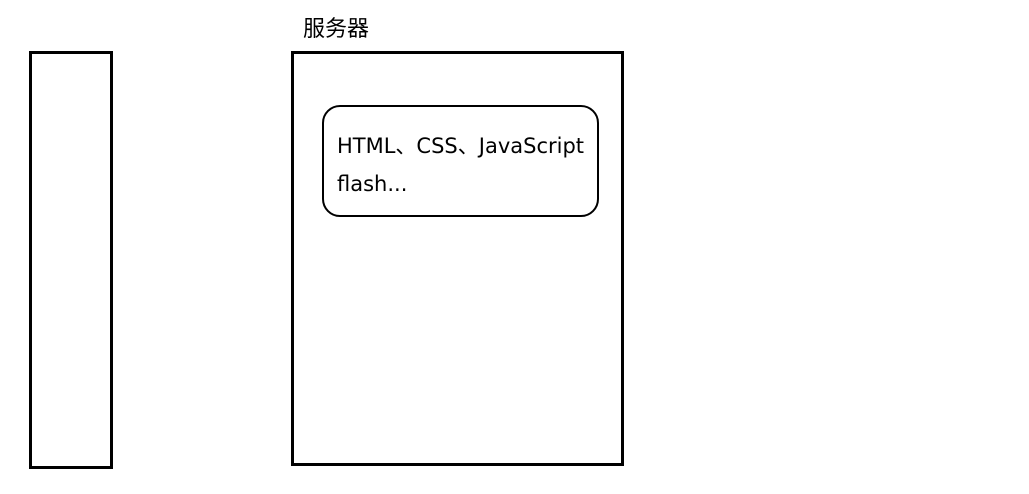 The image size is (1029, 494). Describe the element at coordinates (71, 260) in the screenshot. I see `client-box` at that location.